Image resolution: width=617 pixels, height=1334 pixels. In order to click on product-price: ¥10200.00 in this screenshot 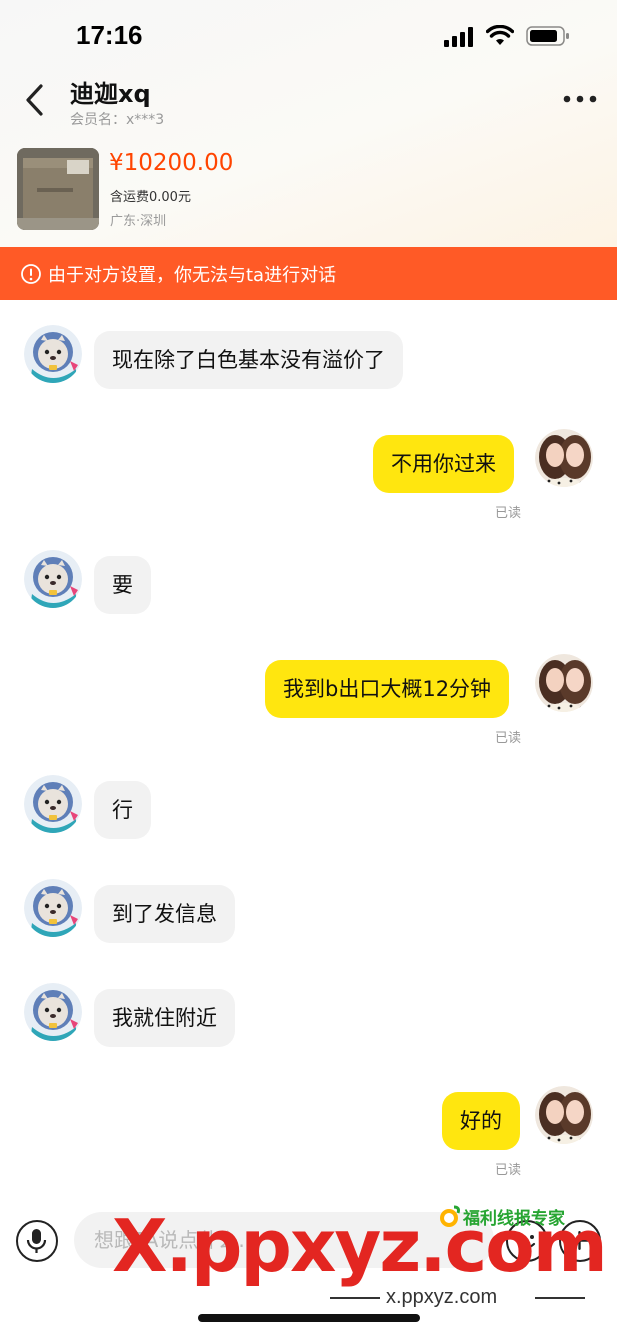, I will do `click(171, 163)`.